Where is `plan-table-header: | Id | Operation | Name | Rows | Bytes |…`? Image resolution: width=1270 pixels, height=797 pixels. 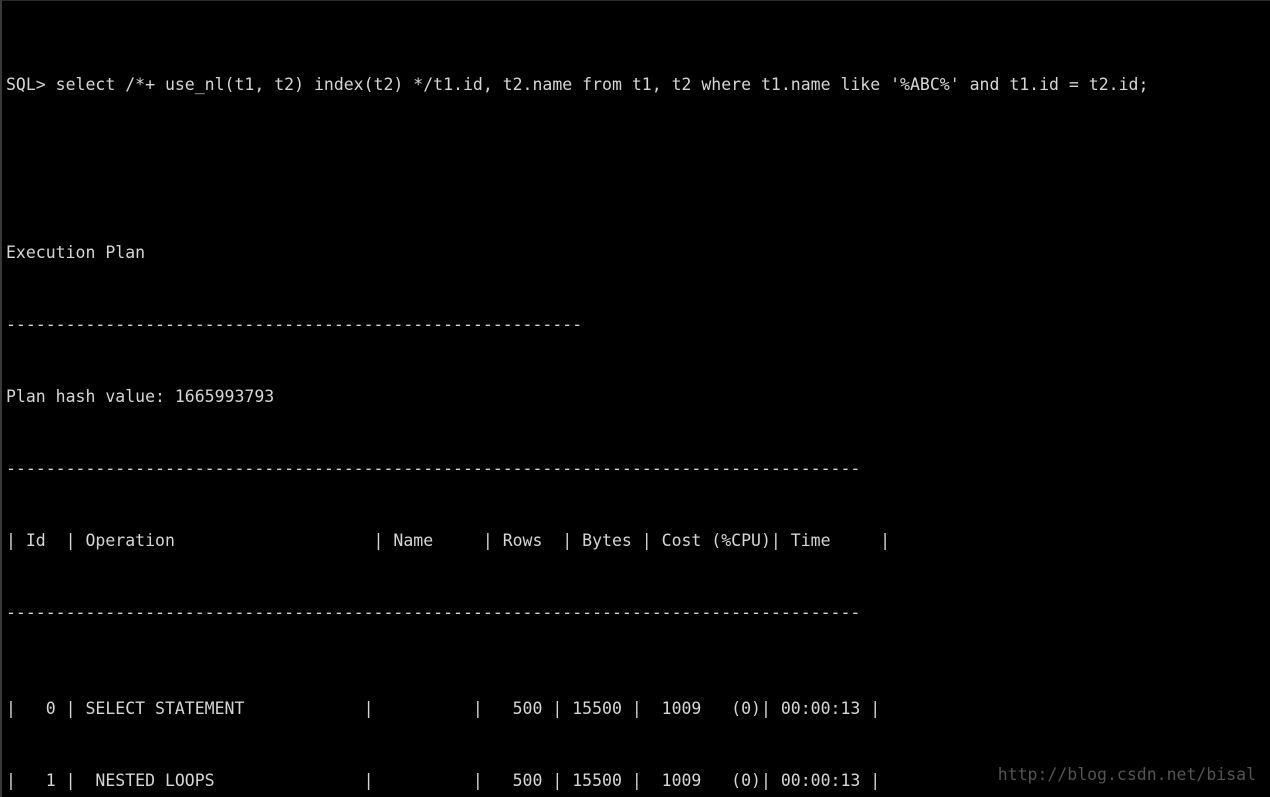 plan-table-header: | Id | Operation | Name | Rows | Bytes |… is located at coordinates (448, 540).